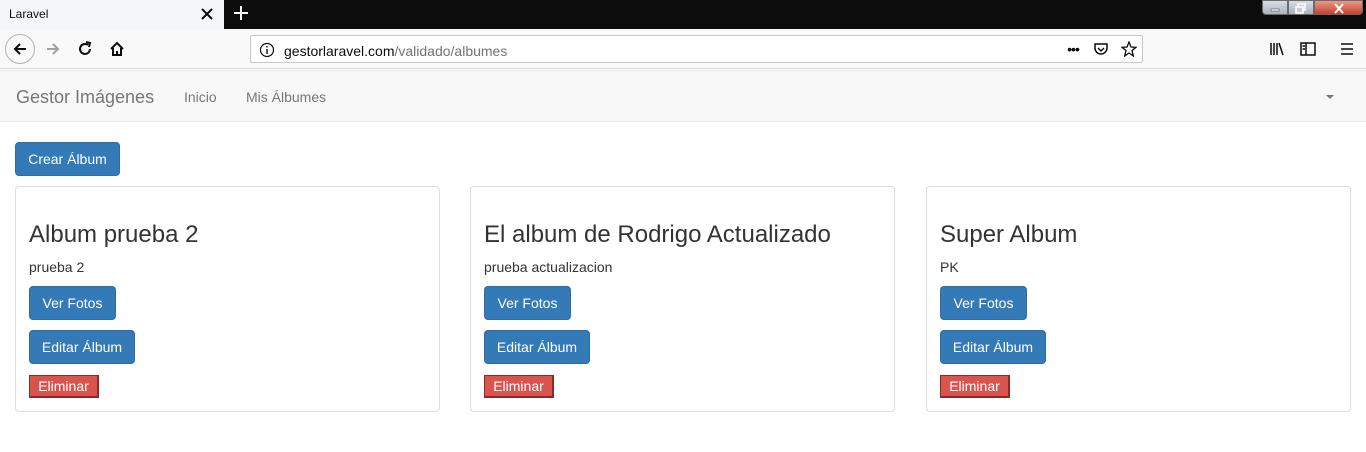  I want to click on window-close-button, so click(1338, 7).